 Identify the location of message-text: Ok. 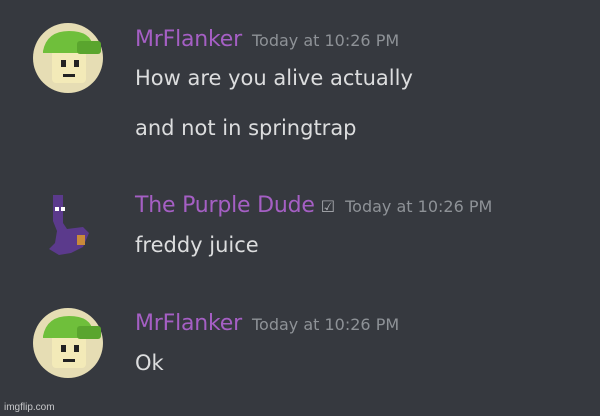
(149, 363).